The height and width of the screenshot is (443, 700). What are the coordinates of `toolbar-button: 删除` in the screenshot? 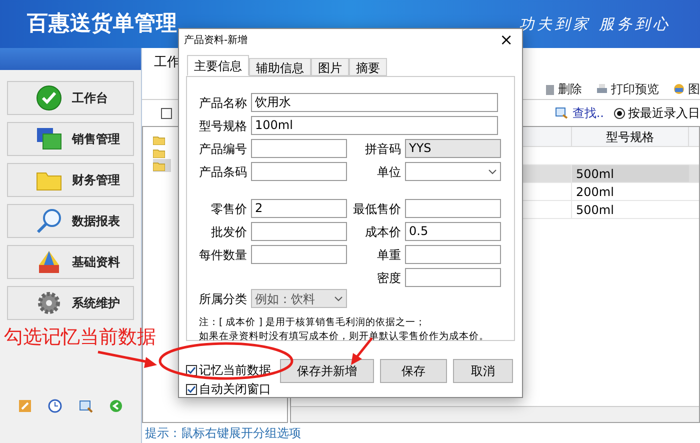 It's located at (563, 89).